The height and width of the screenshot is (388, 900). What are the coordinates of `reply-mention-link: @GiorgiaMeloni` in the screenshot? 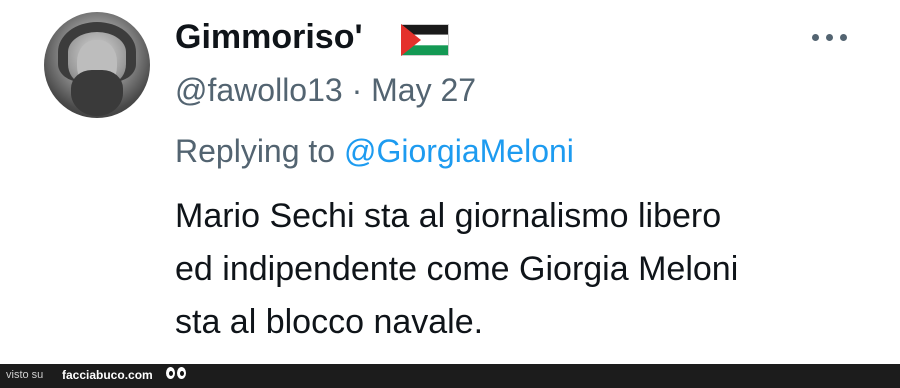 It's located at (459, 151).